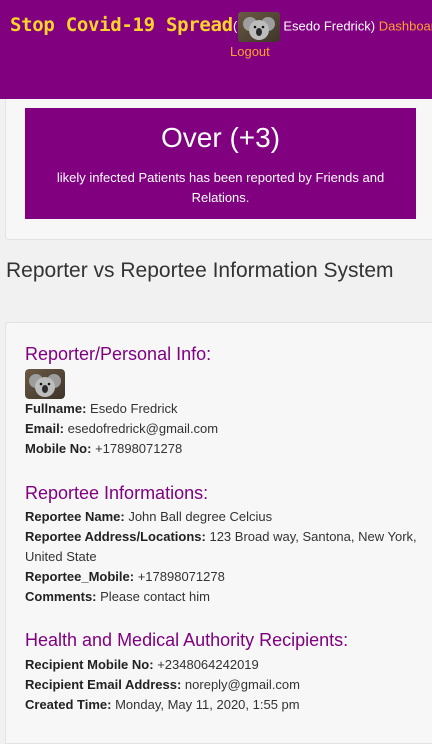 This screenshot has height=744, width=432. What do you see at coordinates (68, 704) in the screenshot?
I see `created-time-label: Created Time:` at bounding box center [68, 704].